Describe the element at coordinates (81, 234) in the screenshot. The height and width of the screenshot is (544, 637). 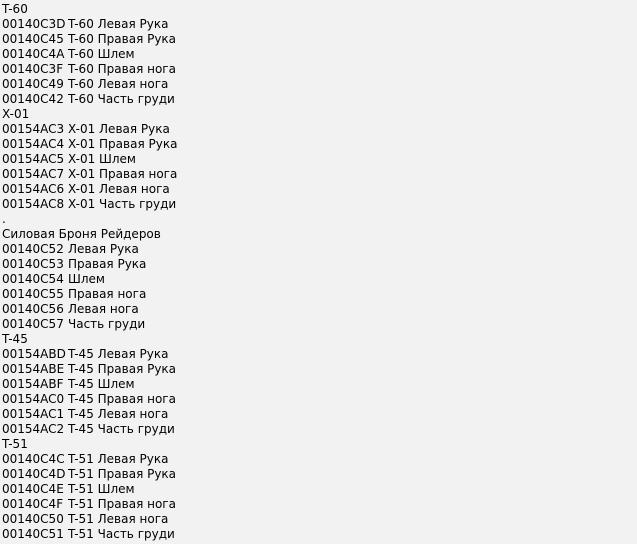
I see `section-header: Силовая Броня Рейдеров` at that location.